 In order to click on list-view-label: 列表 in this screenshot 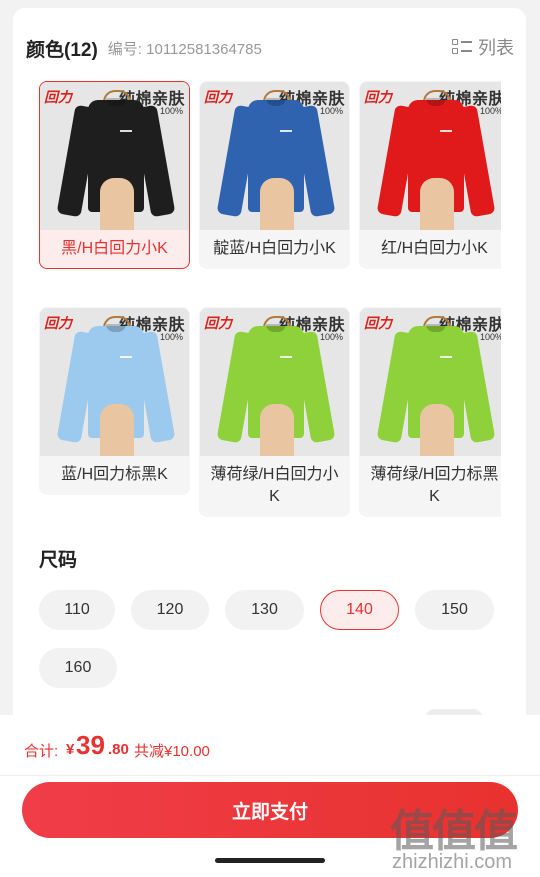, I will do `click(496, 48)`.